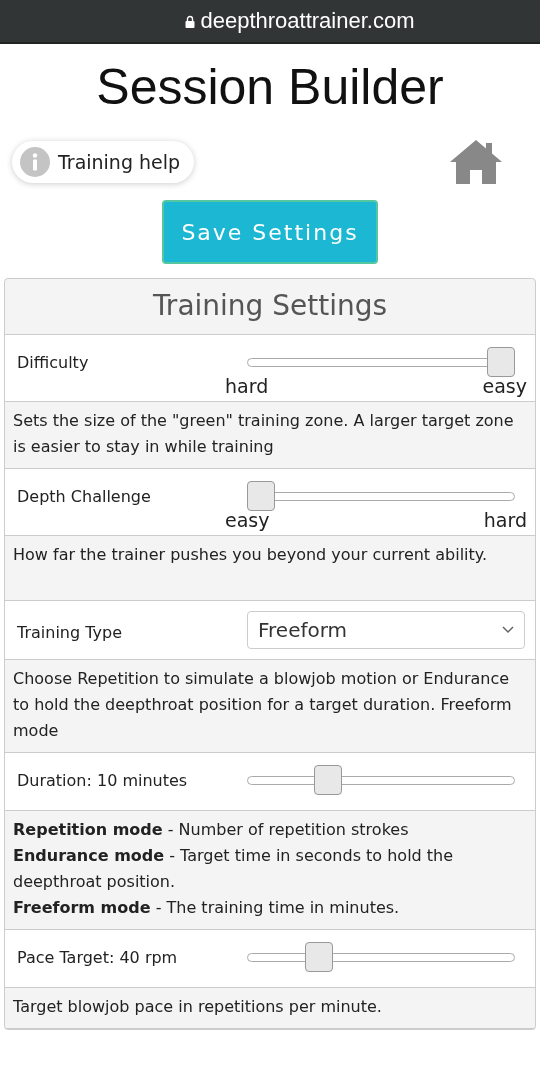 This screenshot has width=540, height=1080. Describe the element at coordinates (98, 957) in the screenshot. I see `setting-label: Pace Target: 40 rpm` at that location.